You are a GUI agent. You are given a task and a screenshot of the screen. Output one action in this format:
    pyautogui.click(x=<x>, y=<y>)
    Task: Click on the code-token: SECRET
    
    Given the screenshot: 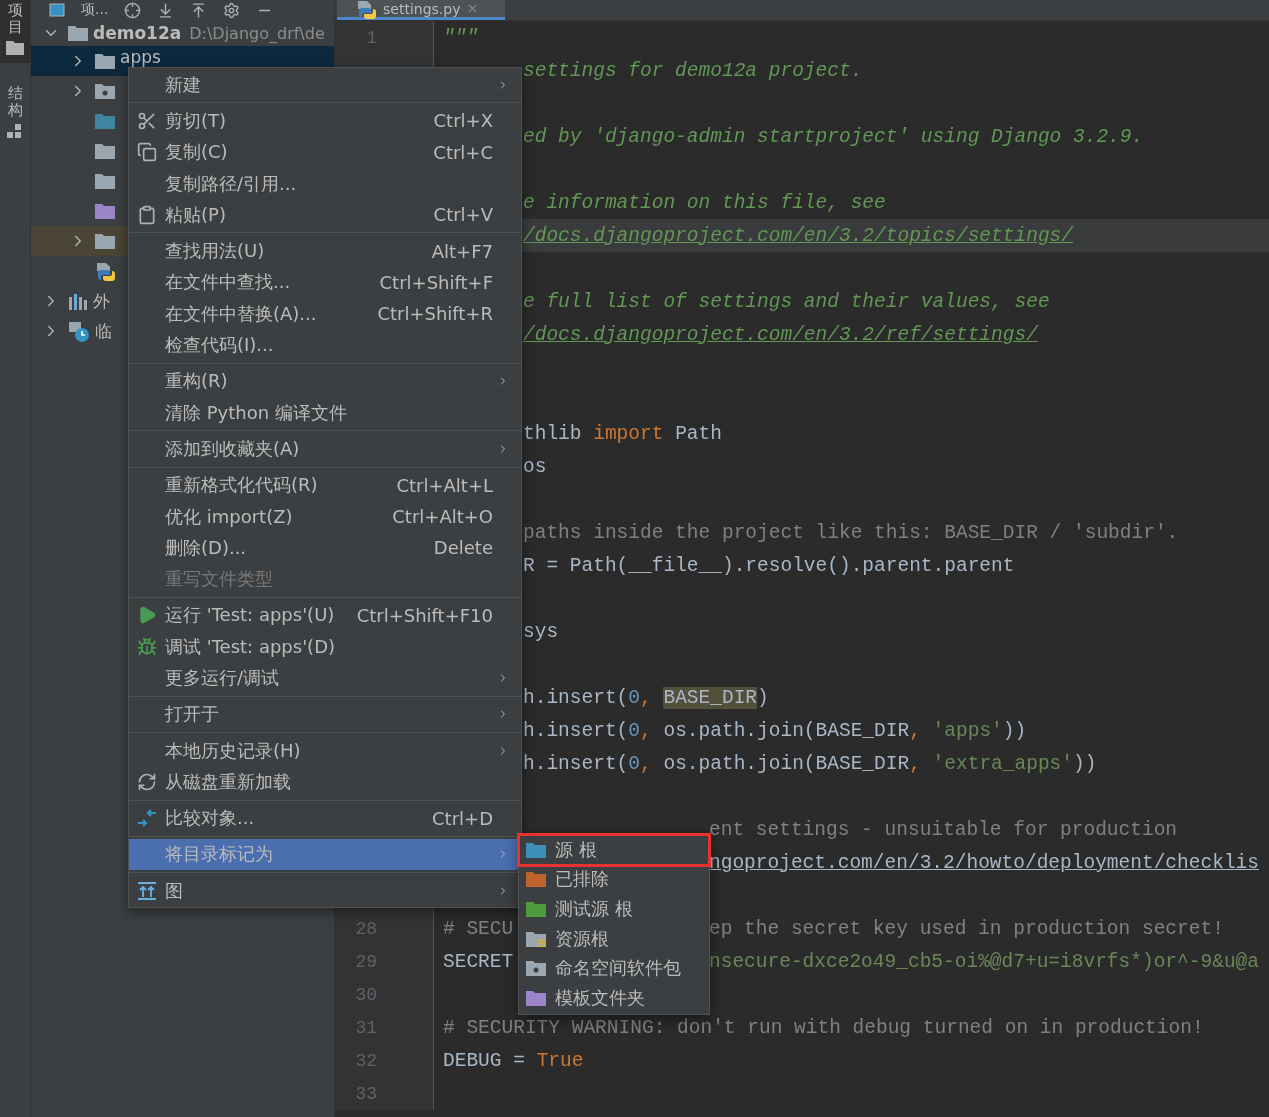 What is the action you would take?
    pyautogui.click(x=478, y=961)
    